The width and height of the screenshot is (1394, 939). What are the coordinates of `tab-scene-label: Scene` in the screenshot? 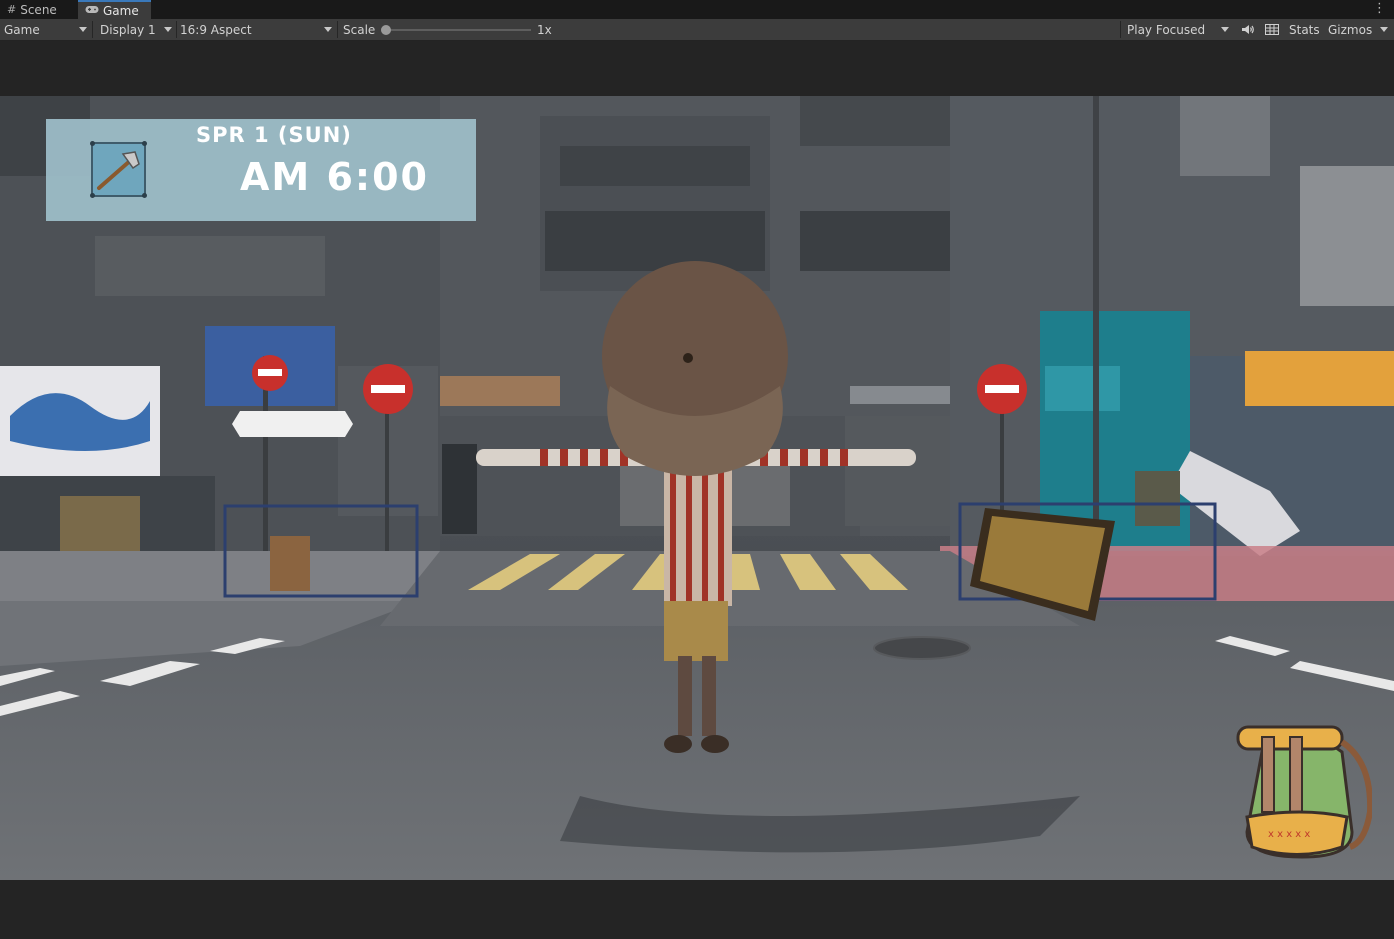 It's located at (38, 9).